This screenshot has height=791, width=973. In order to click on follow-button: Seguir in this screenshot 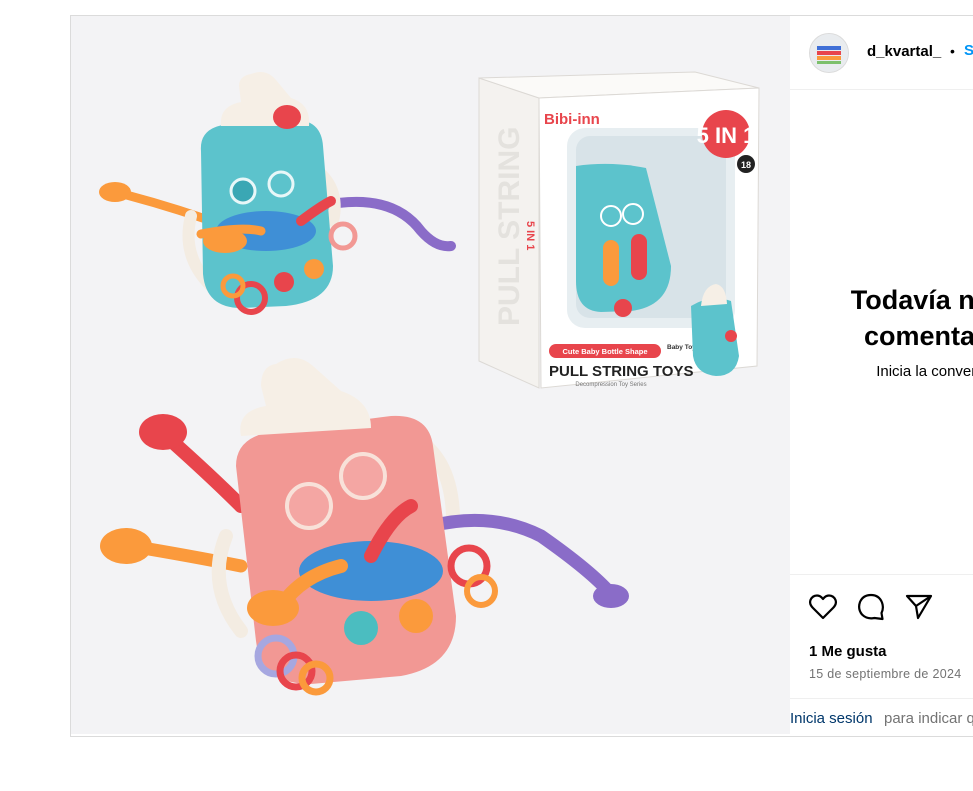, I will do `click(968, 50)`.